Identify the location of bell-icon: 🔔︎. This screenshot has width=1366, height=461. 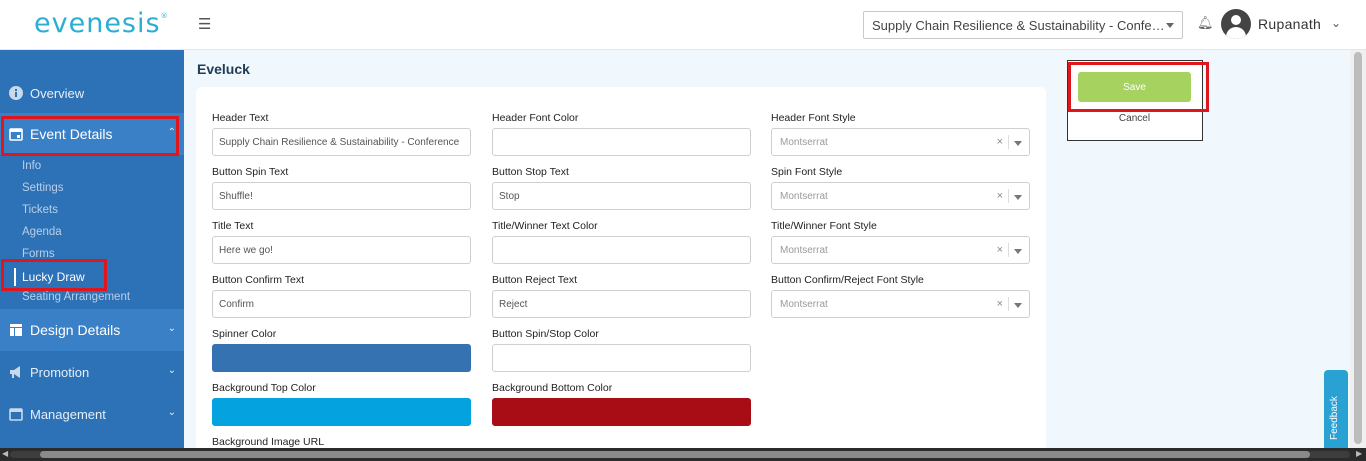
(1205, 23).